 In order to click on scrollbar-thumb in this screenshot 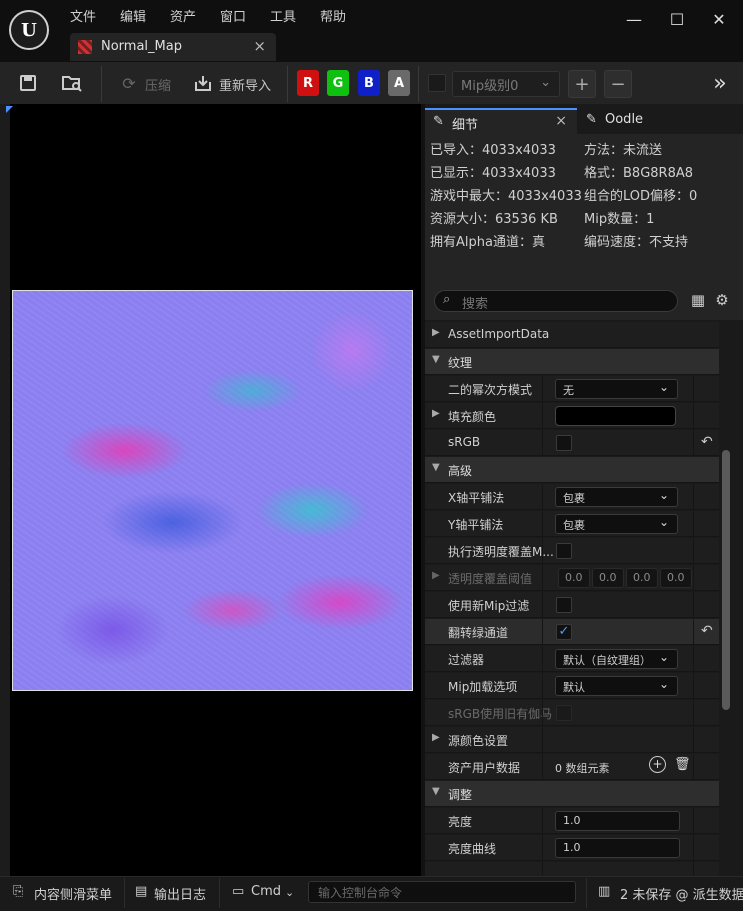, I will do `click(726, 580)`.